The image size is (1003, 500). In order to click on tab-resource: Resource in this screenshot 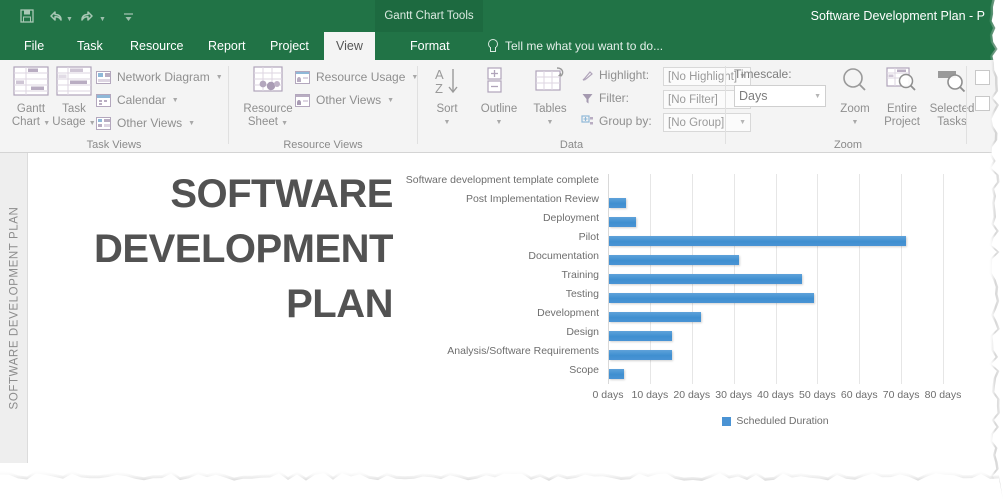, I will do `click(157, 46)`.